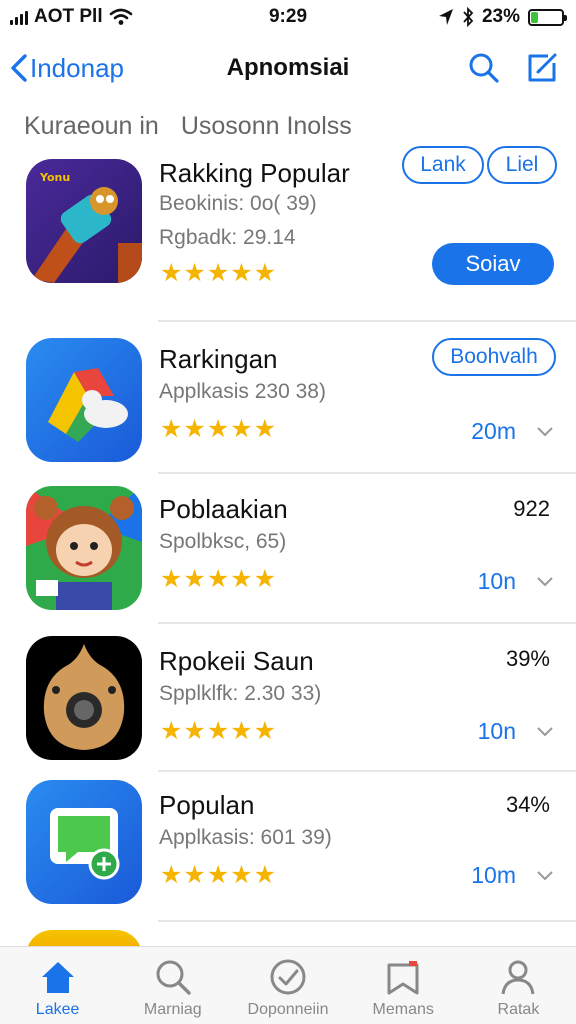  Describe the element at coordinates (288, 1009) in the screenshot. I see `tab-label: Doponneiin` at that location.